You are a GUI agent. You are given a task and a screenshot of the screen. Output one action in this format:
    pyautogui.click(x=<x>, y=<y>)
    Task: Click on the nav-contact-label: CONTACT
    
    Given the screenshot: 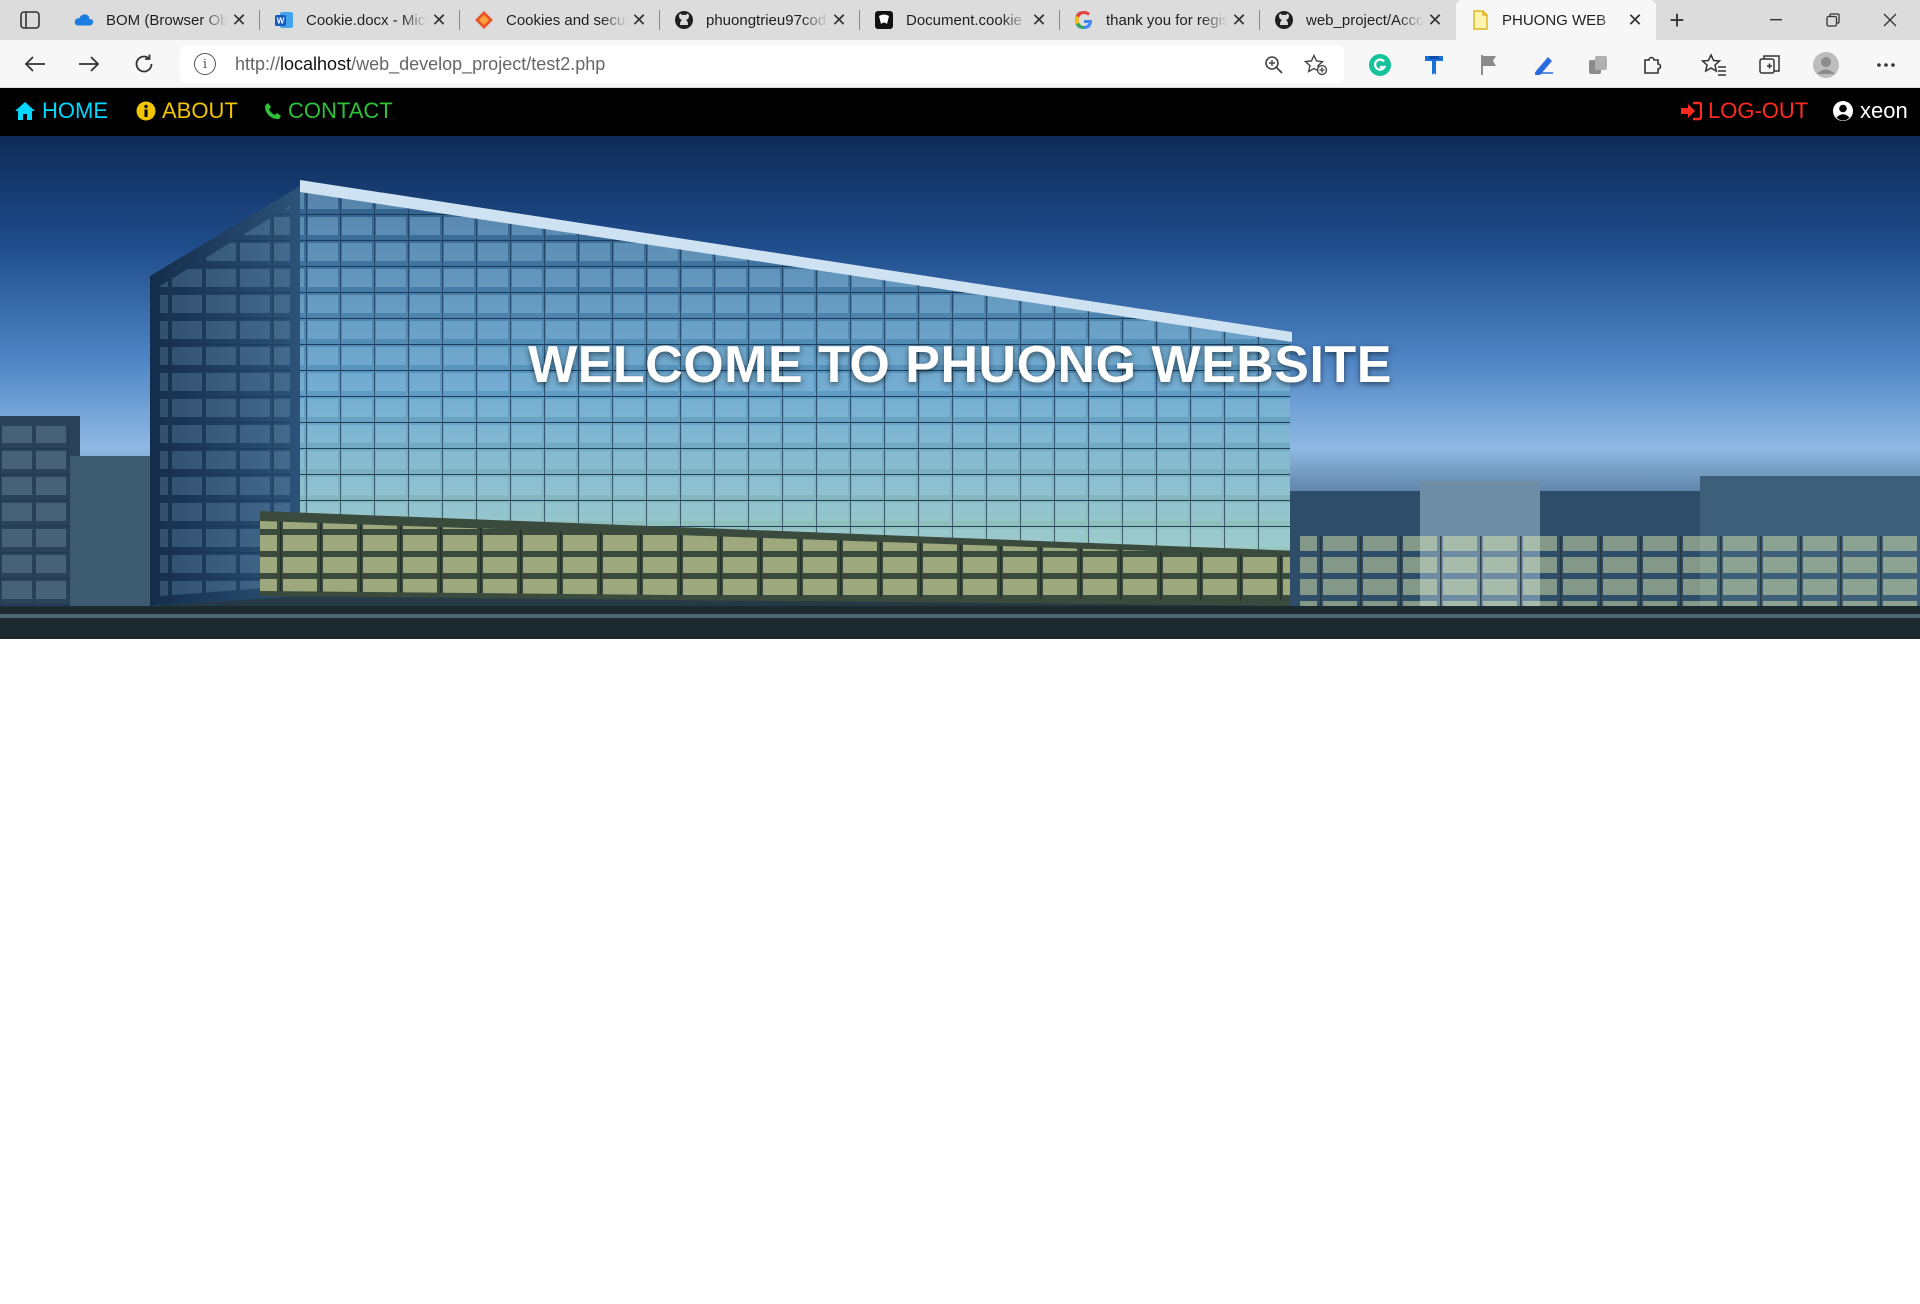 What is the action you would take?
    pyautogui.click(x=340, y=110)
    